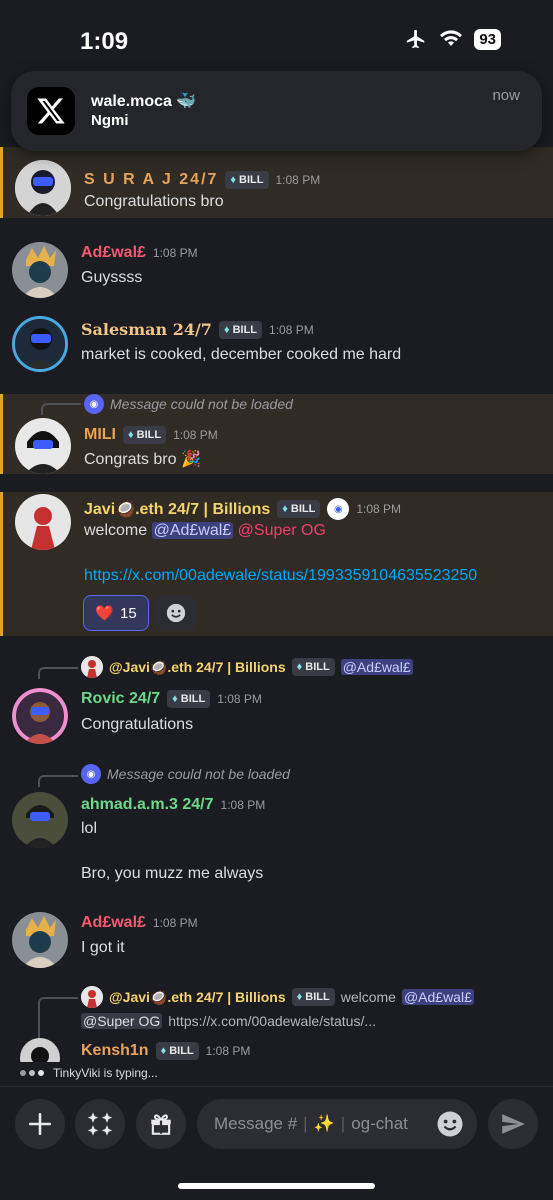 This screenshot has height=1200, width=553. What do you see at coordinates (51, 111) in the screenshot?
I see `x-app-icon` at bounding box center [51, 111].